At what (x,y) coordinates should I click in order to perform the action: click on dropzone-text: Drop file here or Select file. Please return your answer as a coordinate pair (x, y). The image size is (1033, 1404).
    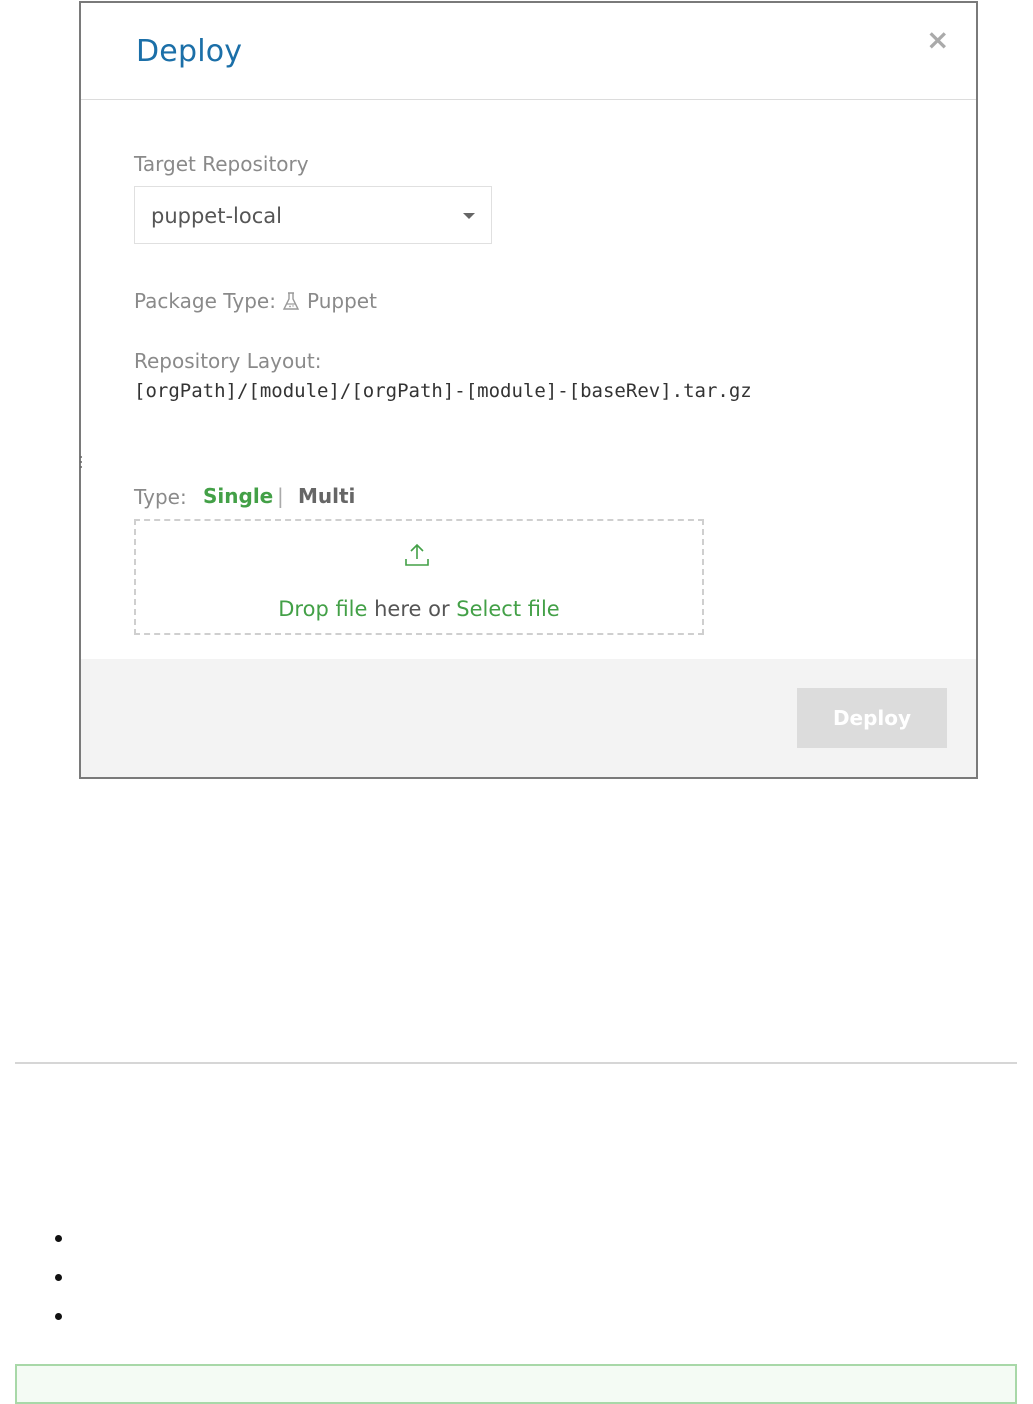
    Looking at the image, I should click on (419, 609).